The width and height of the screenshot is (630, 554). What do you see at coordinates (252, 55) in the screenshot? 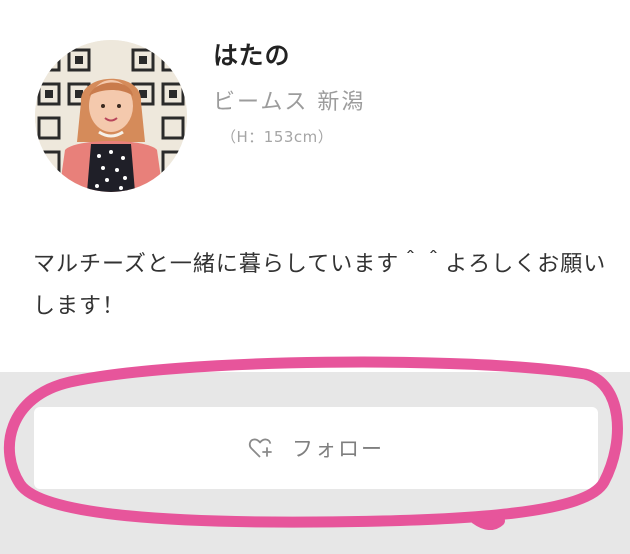
I see `user-name: はたの` at bounding box center [252, 55].